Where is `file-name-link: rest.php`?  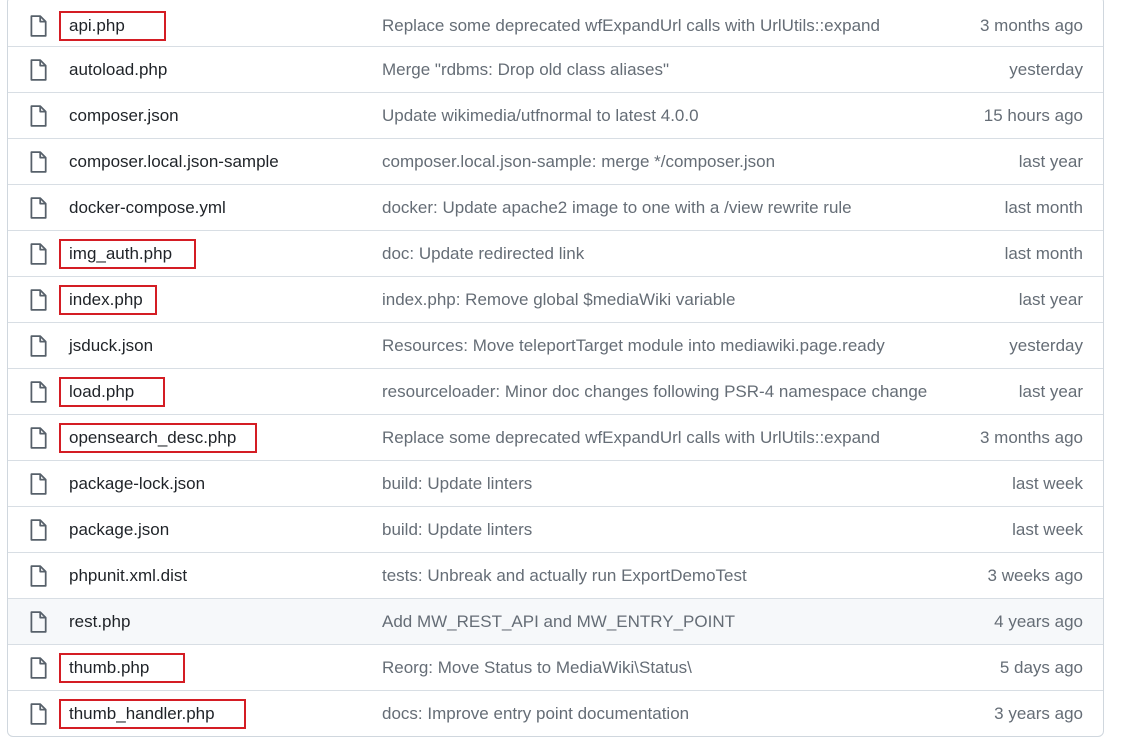 file-name-link: rest.php is located at coordinates (99, 622).